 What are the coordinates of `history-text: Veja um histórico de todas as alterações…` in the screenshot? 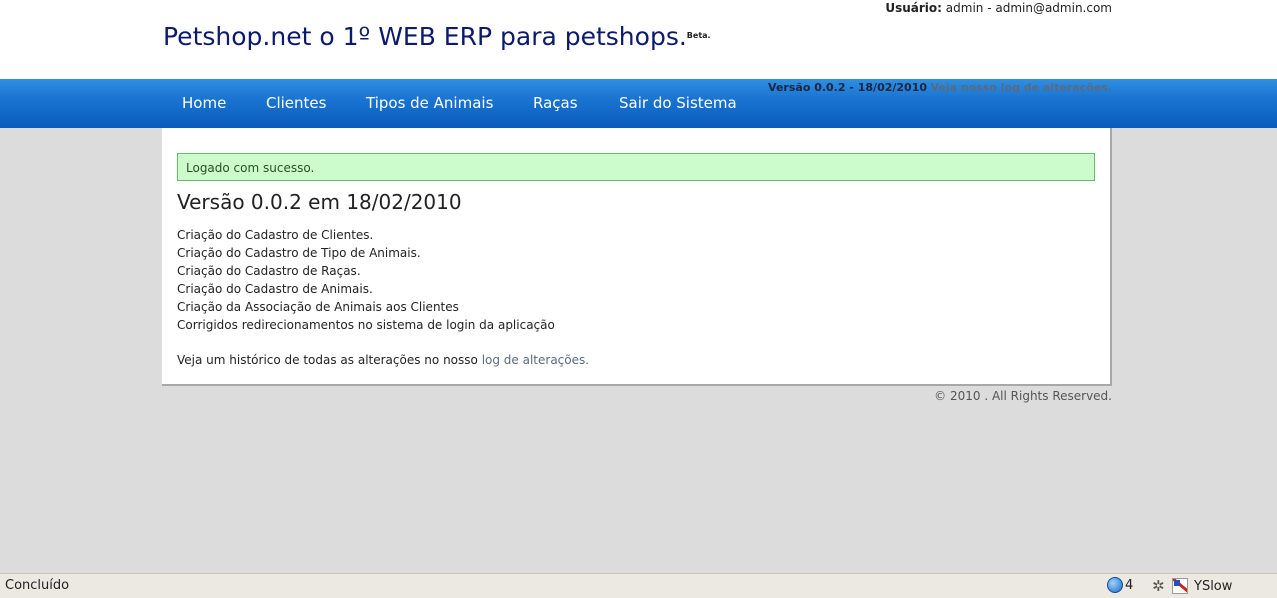 It's located at (327, 360).